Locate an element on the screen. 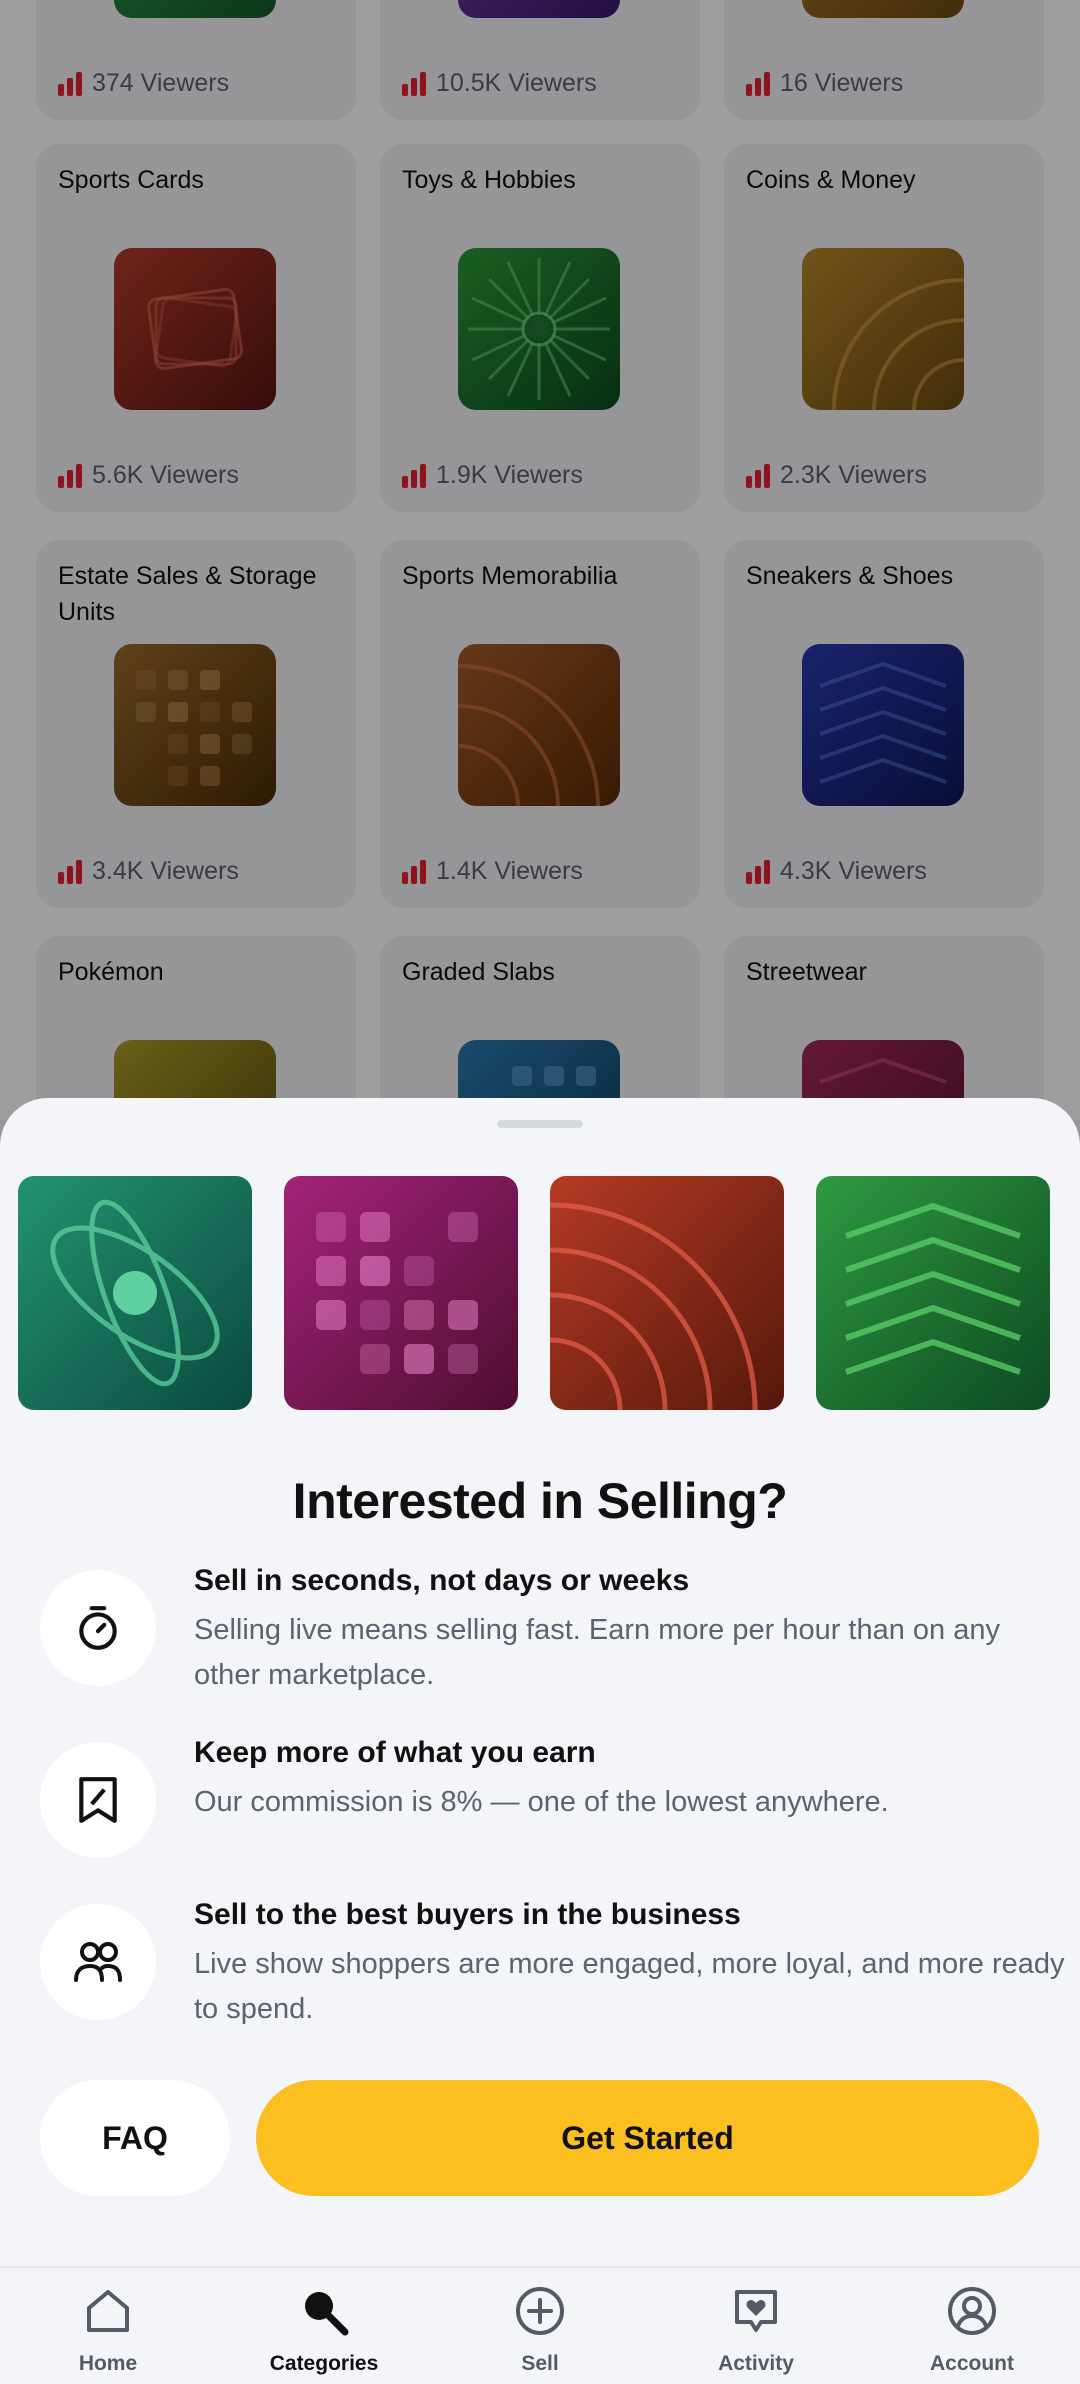  bottom-nav: Home Categories Sell Activity Account is located at coordinates (540, 2325).